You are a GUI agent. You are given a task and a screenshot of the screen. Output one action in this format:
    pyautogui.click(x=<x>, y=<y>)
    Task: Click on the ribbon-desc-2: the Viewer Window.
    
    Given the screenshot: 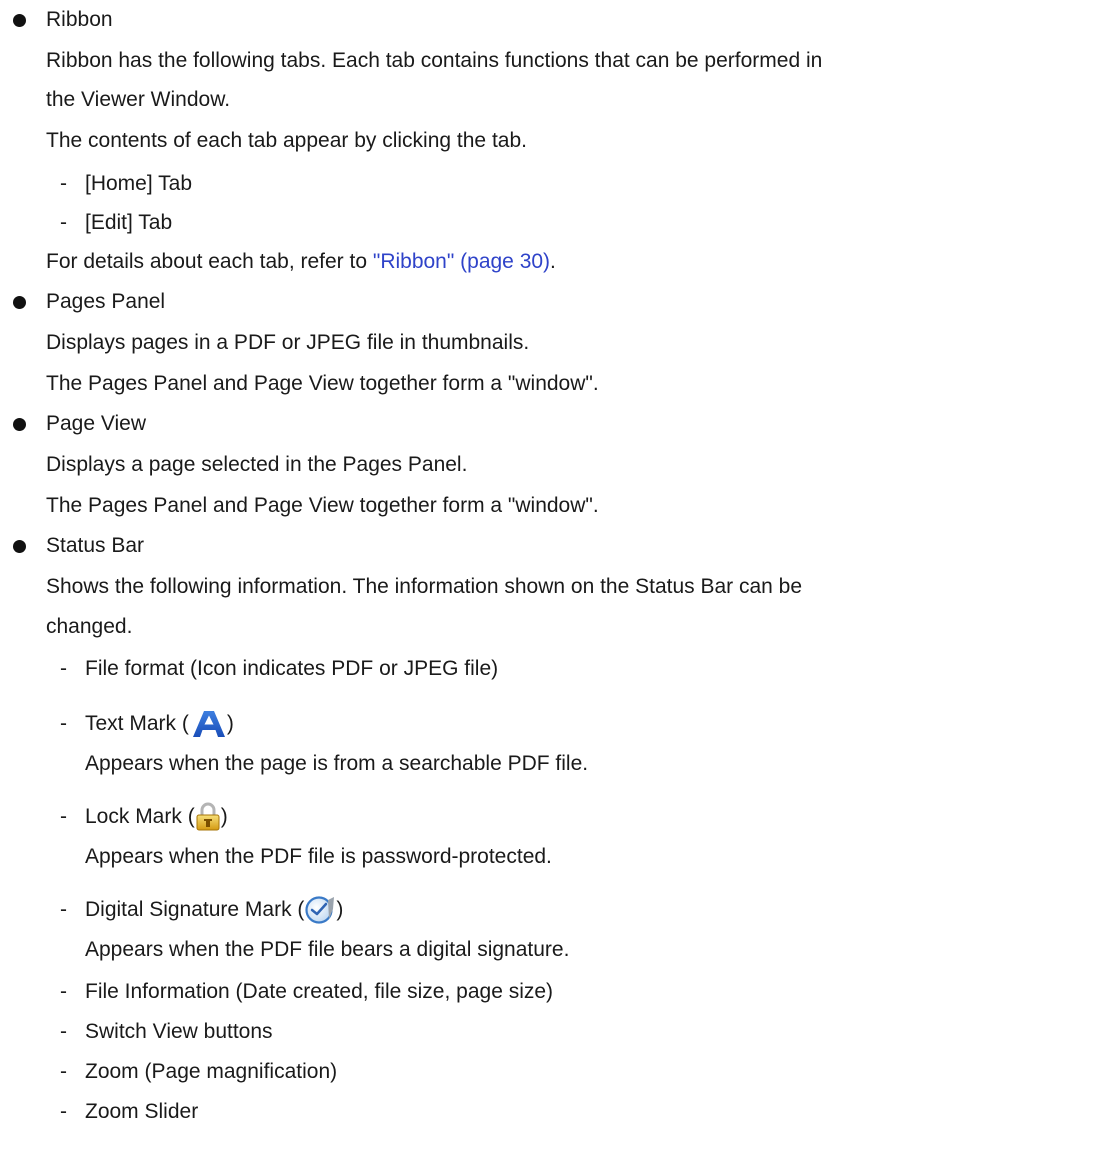 What is the action you would take?
    pyautogui.click(x=138, y=99)
    